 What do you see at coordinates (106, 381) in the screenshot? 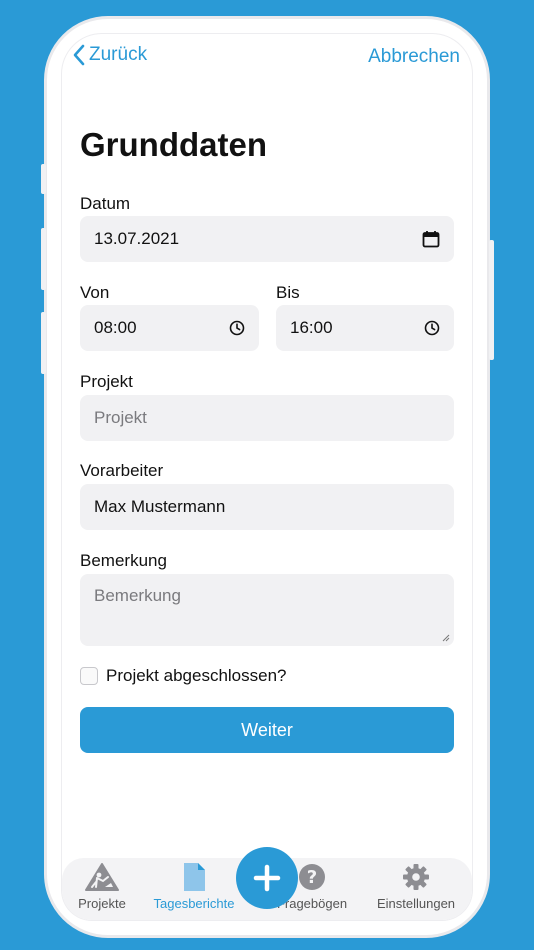
I see `projekt-label: Projekt` at bounding box center [106, 381].